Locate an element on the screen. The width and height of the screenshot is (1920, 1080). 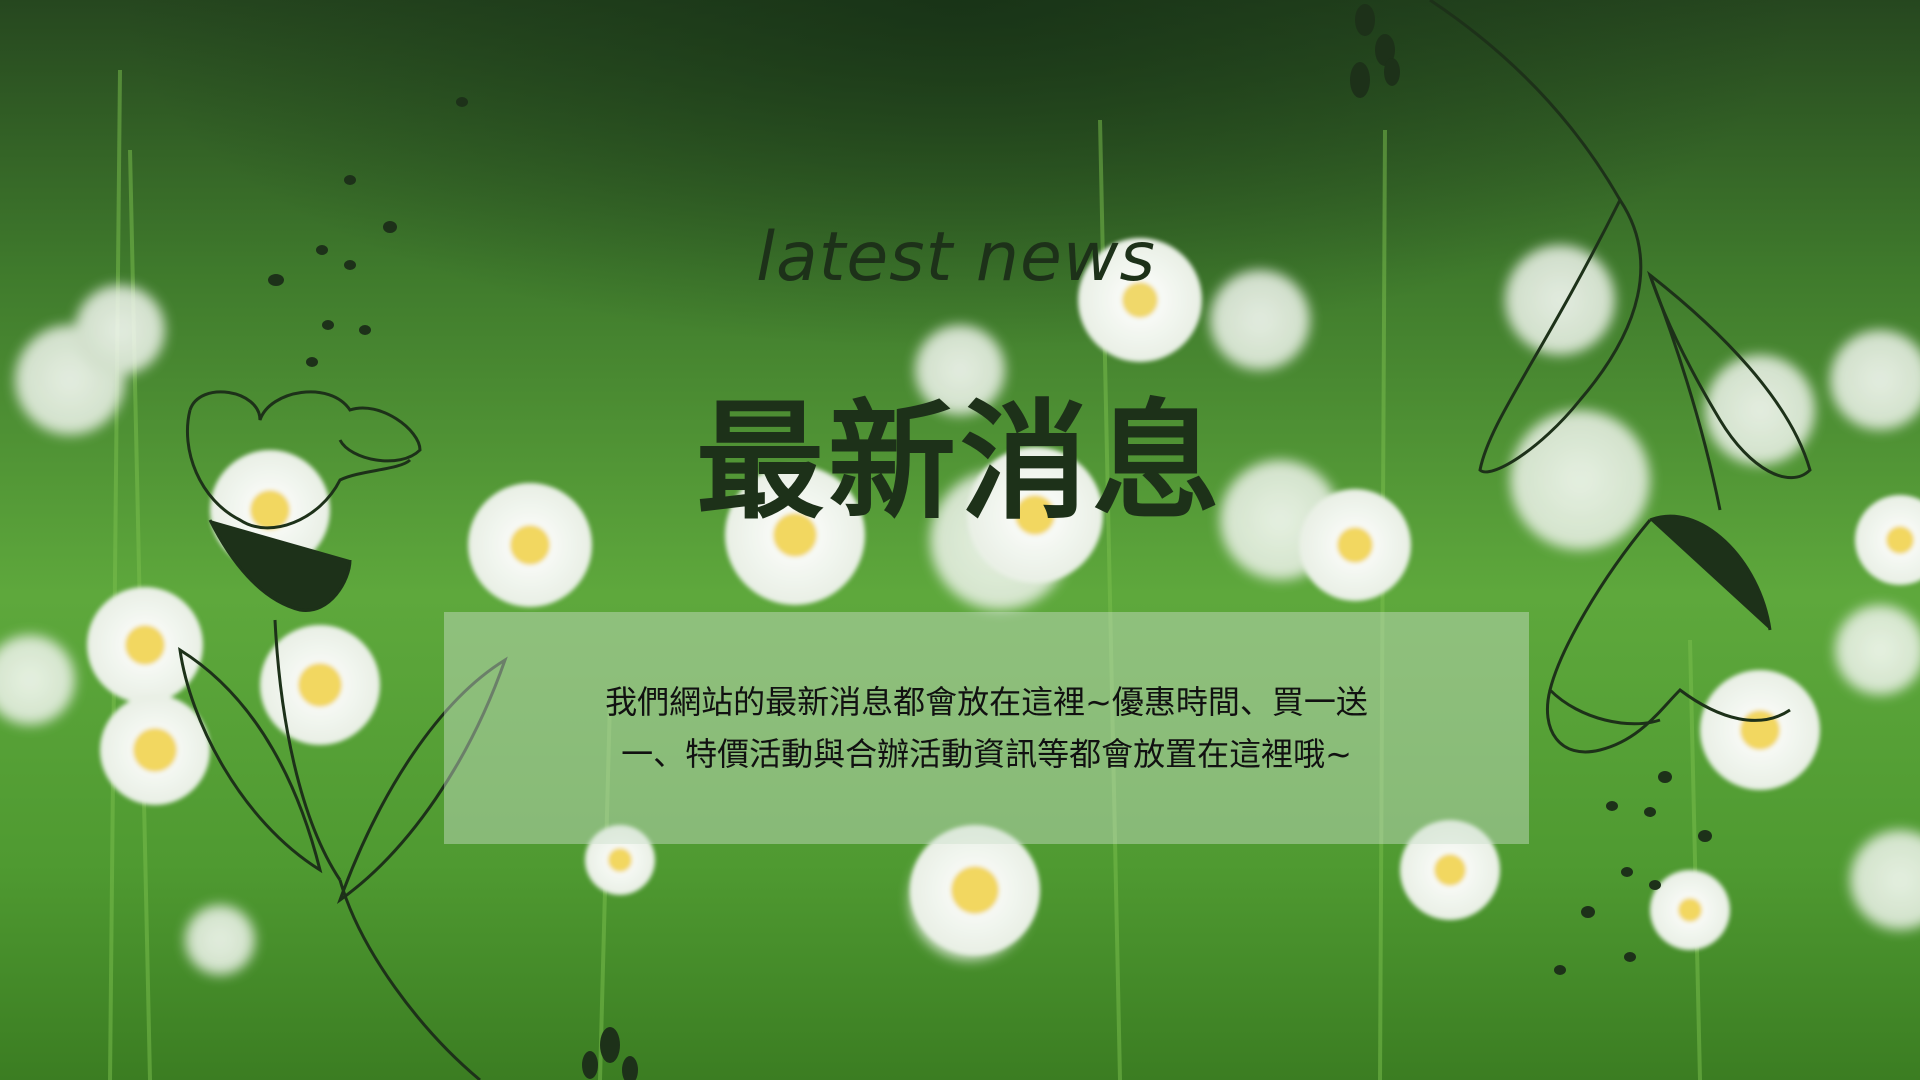
description-line-2: 一、特價活動與合辦活動資訊等都會放置在這裡哦~ is located at coordinates (986, 754).